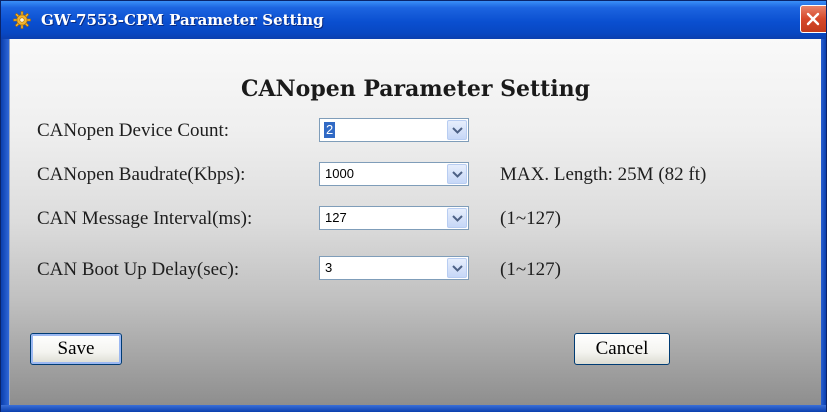 This screenshot has width=827, height=412. I want to click on baudrate-label: CANopen Baudrate(Kbps):, so click(141, 174).